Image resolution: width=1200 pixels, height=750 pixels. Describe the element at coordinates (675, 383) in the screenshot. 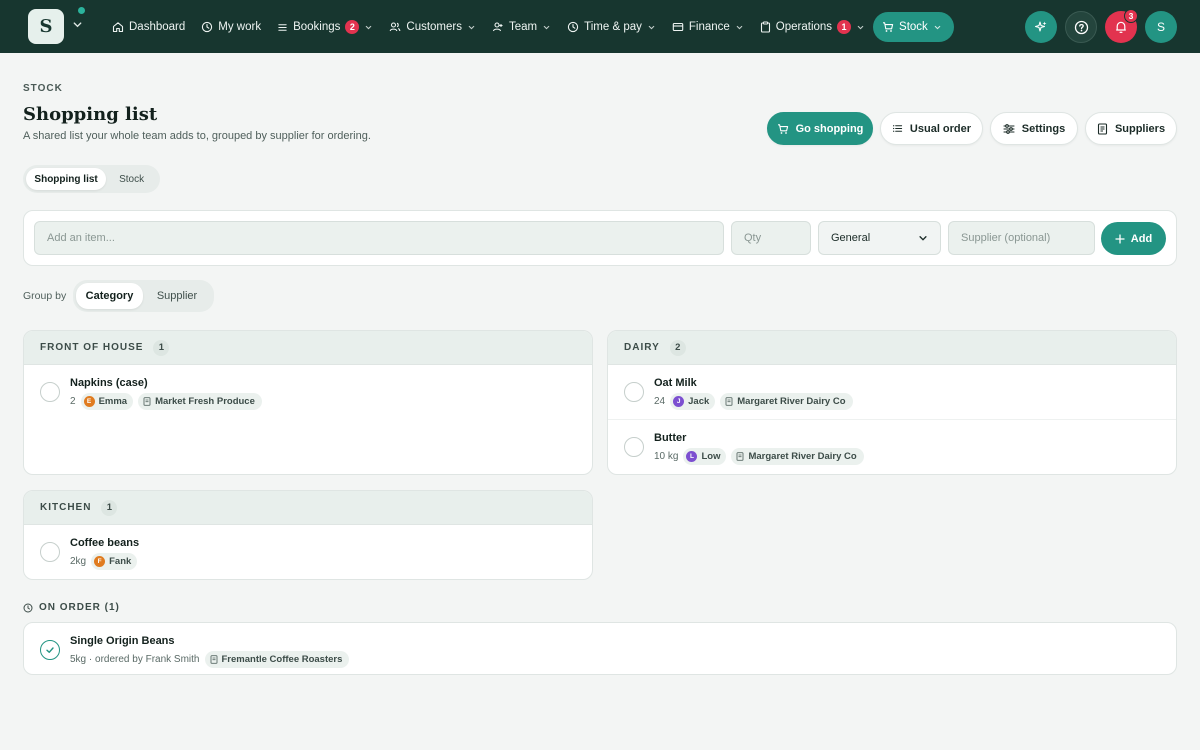

I see `item-name: Oat Milk` at that location.